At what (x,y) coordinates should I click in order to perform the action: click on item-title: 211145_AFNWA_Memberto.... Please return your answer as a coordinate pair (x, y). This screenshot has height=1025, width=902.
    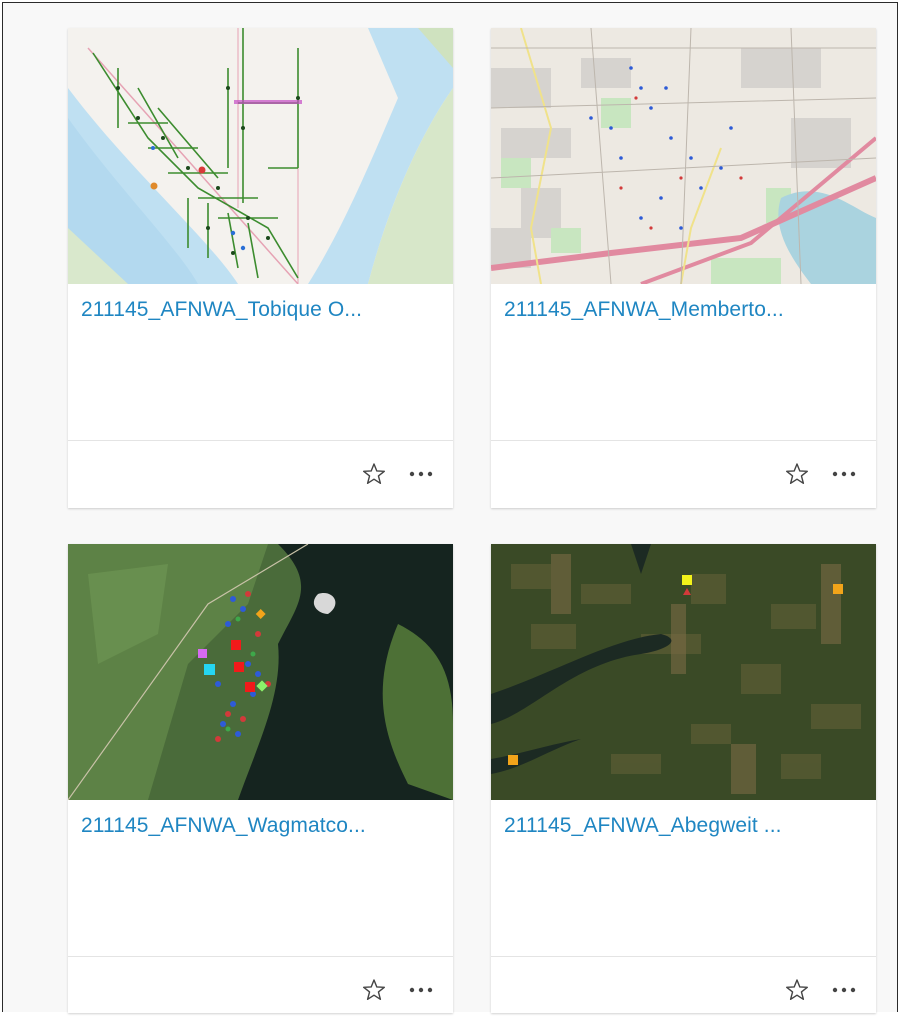
    Looking at the image, I should click on (684, 310).